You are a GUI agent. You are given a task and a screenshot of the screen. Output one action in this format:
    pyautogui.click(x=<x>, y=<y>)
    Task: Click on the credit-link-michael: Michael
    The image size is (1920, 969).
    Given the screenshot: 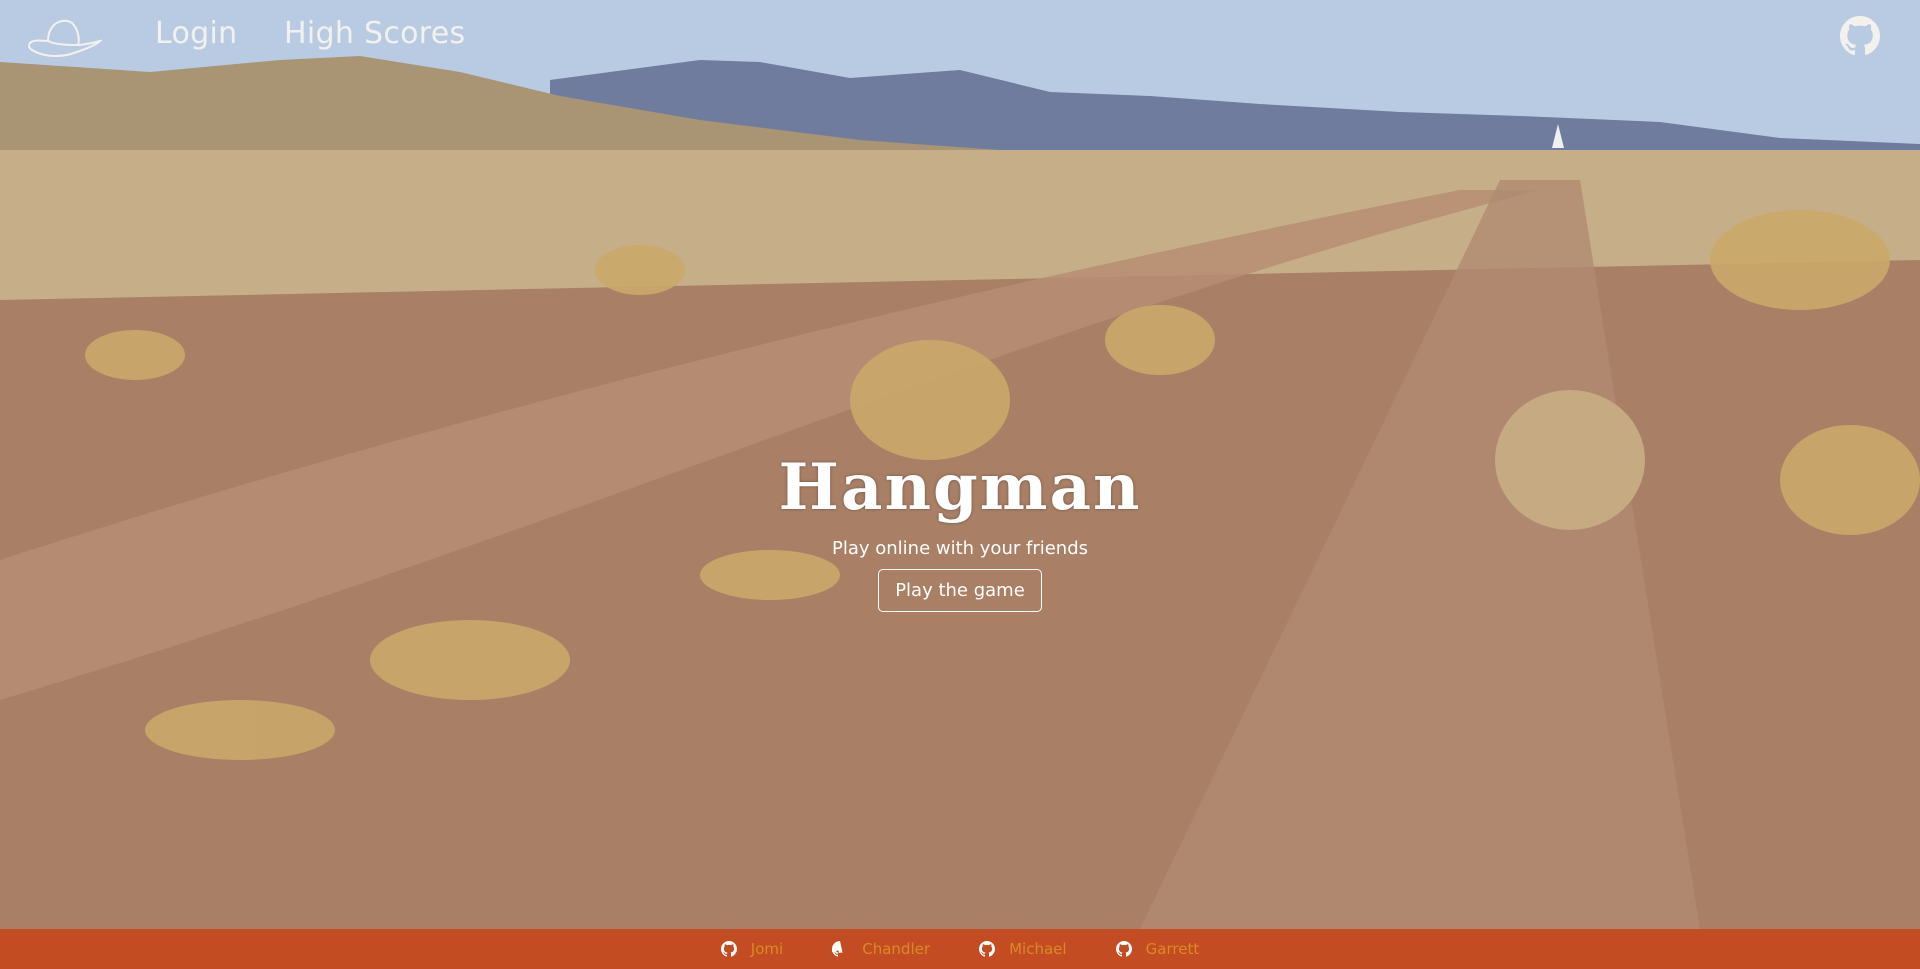 What is the action you would take?
    pyautogui.click(x=1023, y=949)
    